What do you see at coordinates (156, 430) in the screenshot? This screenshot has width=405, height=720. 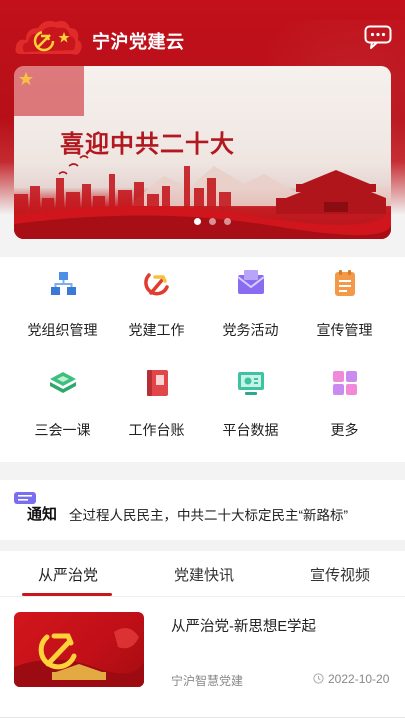 I see `menu-item-label: 工作台账` at bounding box center [156, 430].